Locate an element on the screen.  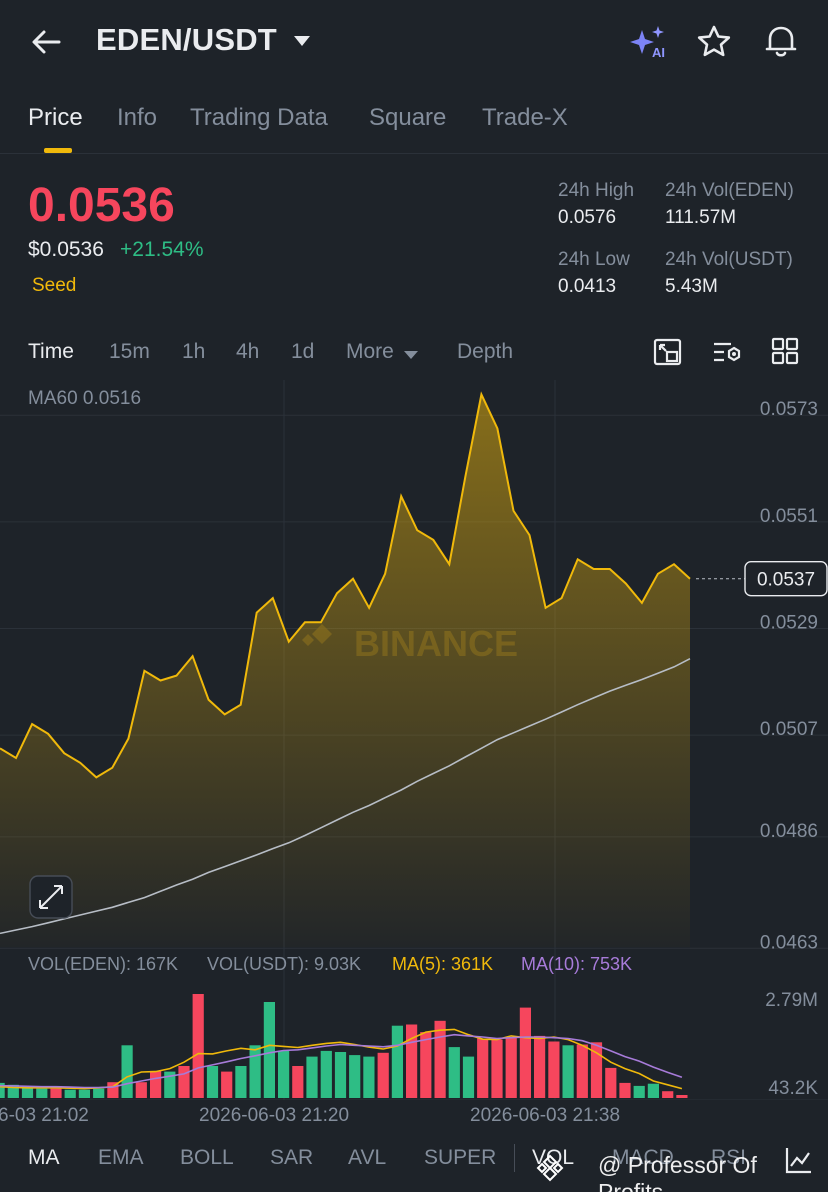
binance-square-logo-icon is located at coordinates (550, 1170).